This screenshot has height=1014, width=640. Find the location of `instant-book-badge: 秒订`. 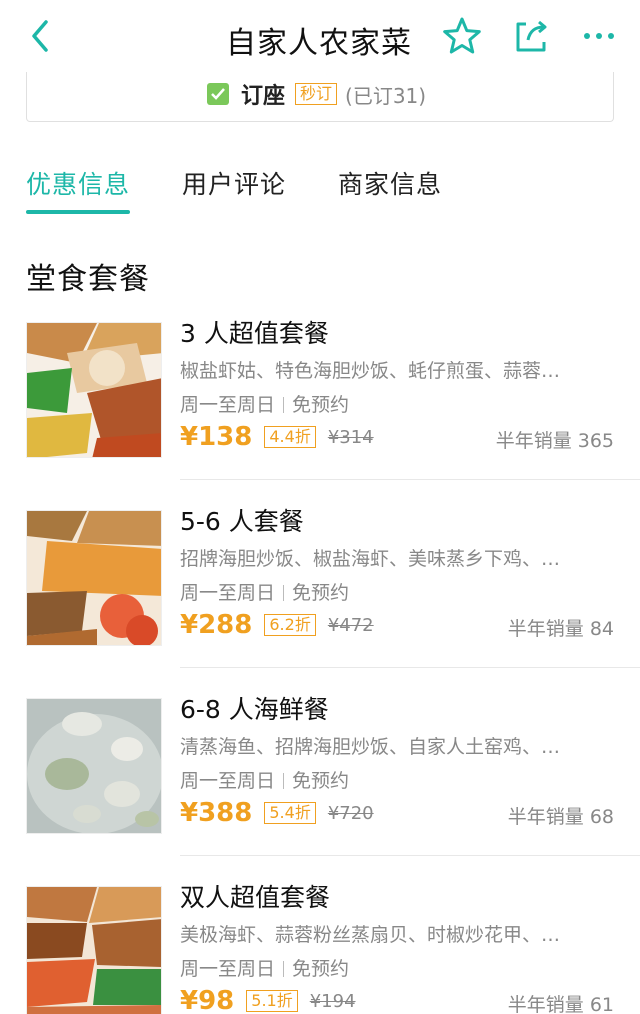

instant-book-badge: 秒订 is located at coordinates (316, 94).